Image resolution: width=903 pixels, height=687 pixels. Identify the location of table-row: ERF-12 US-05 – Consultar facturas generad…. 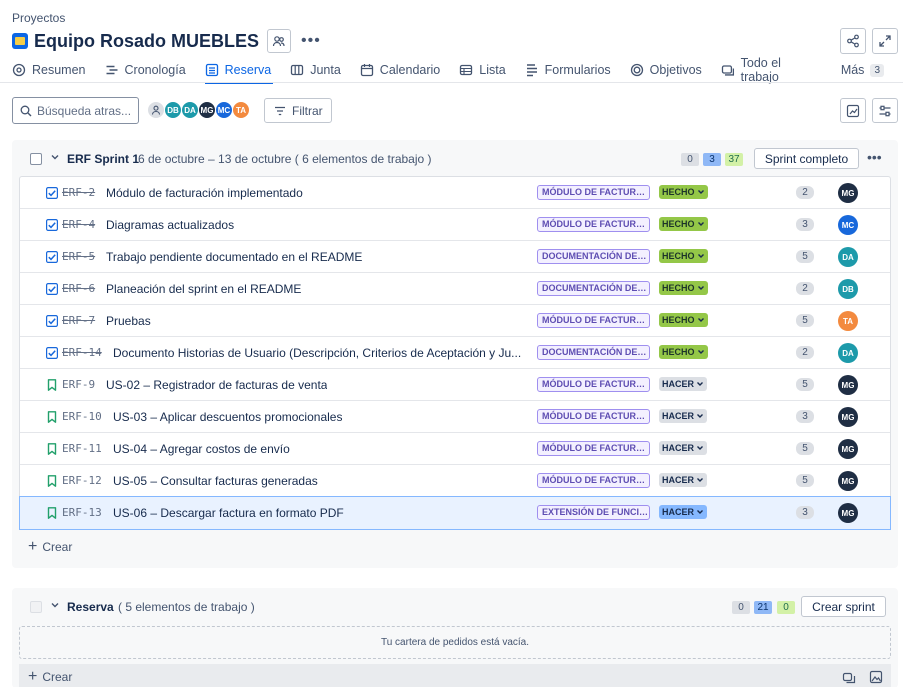
(455, 481).